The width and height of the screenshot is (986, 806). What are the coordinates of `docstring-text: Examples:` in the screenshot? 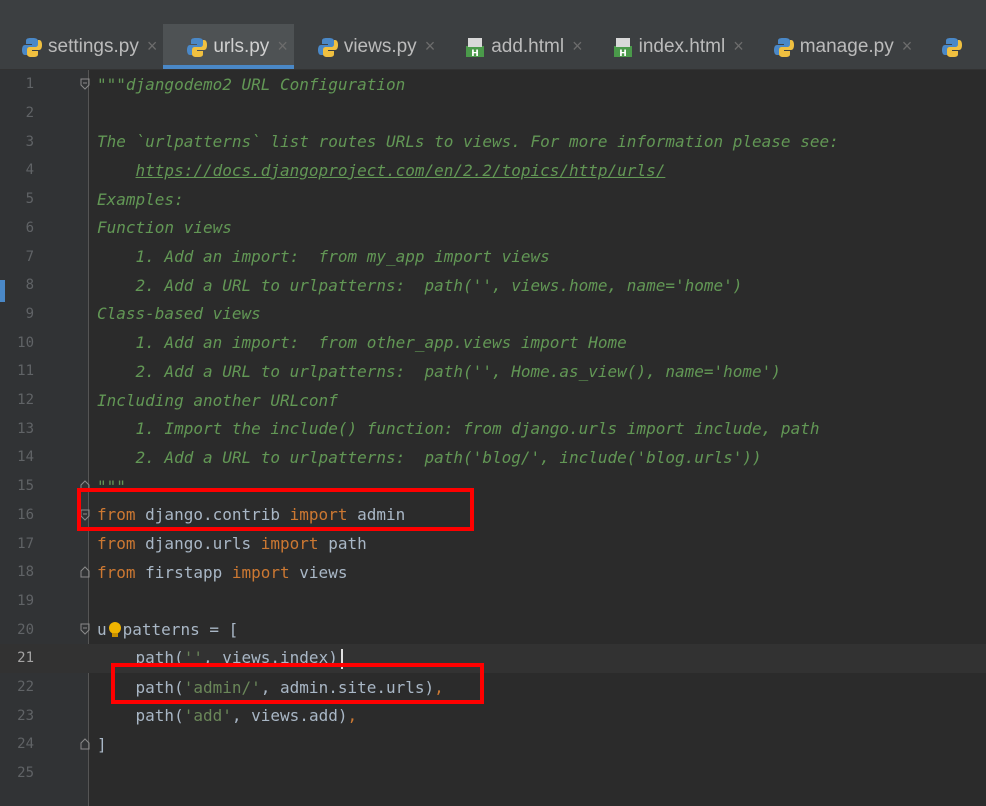 It's located at (140, 199).